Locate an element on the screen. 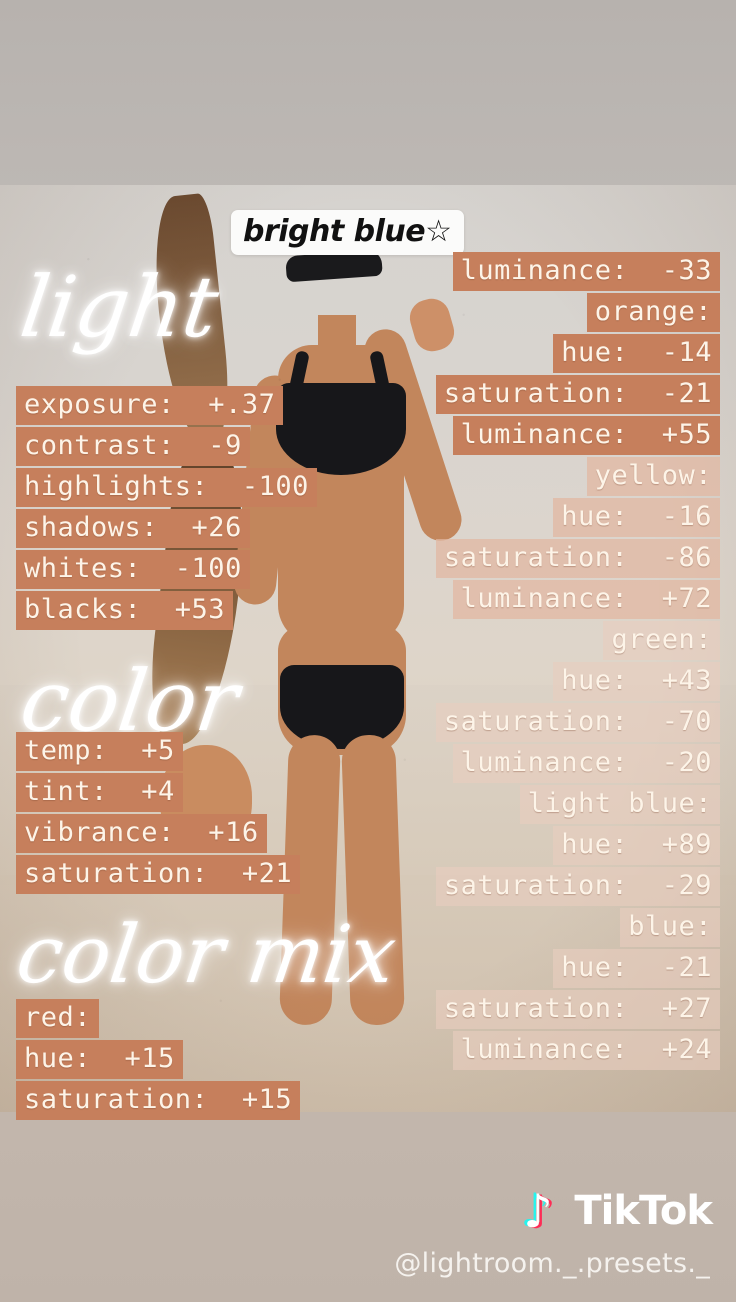  setting-row-wrap: saturation: +15 is located at coordinates (226, 1101).